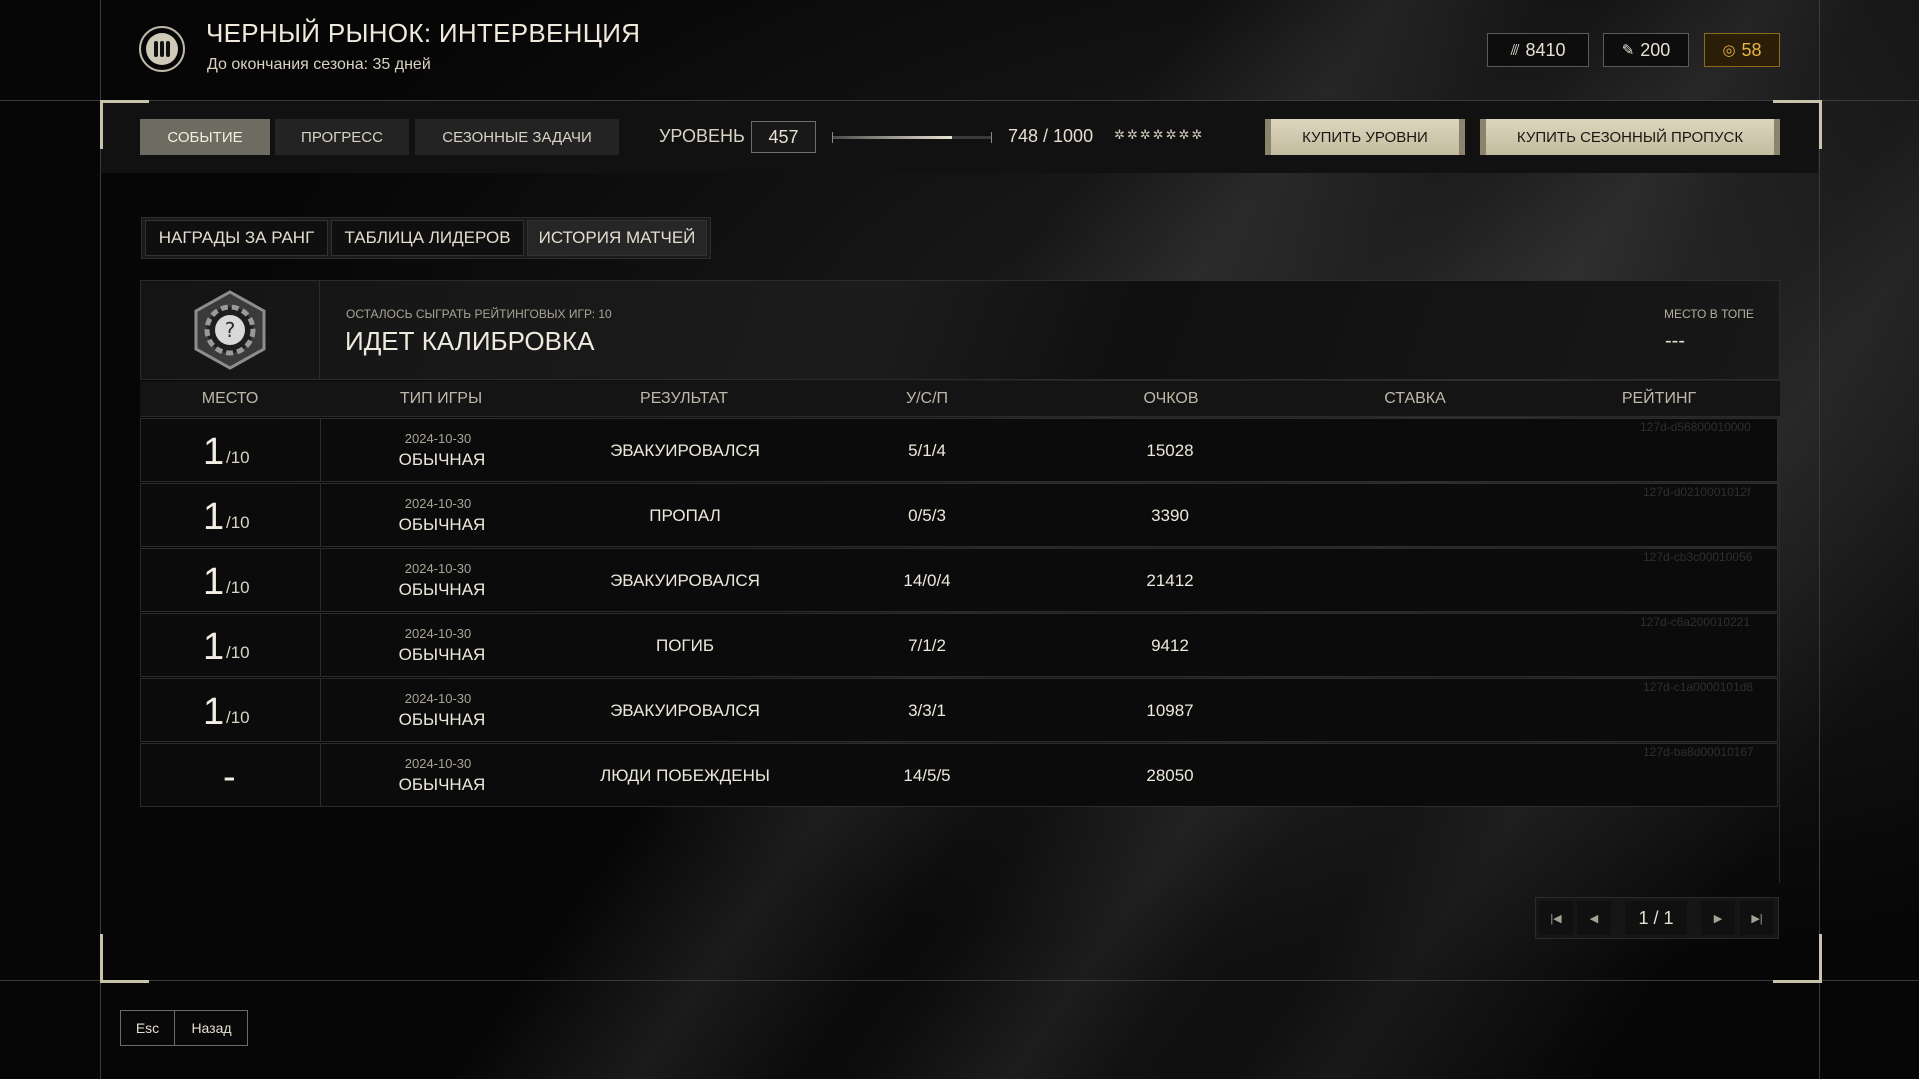 The width and height of the screenshot is (1919, 1079). I want to click on back-label: Назад, so click(211, 1028).